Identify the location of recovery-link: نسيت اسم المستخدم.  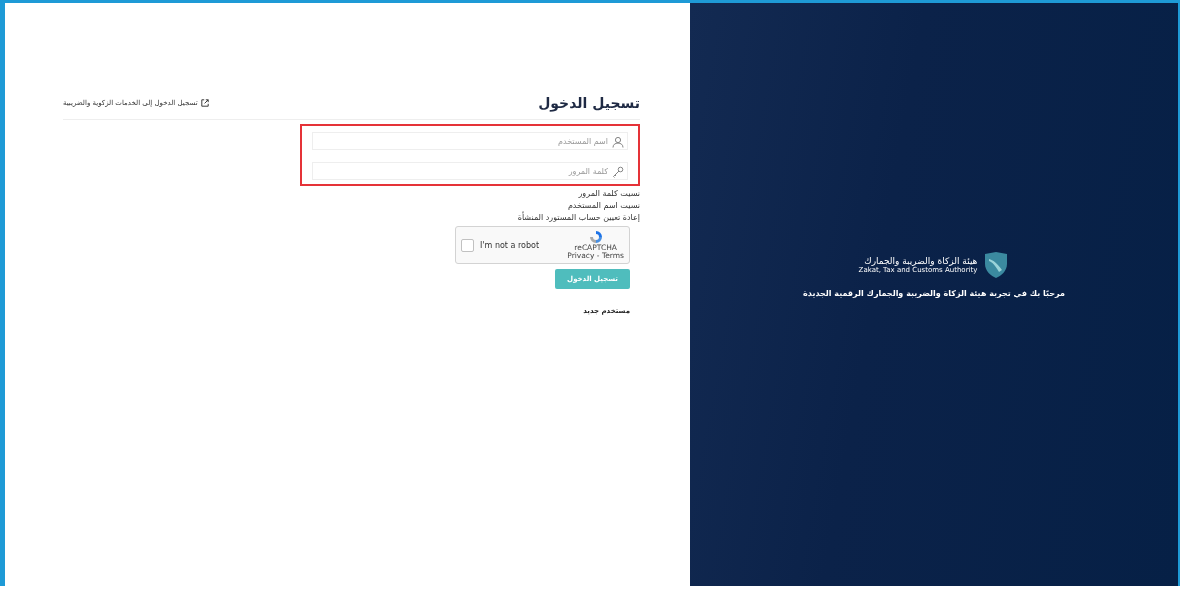
(603, 205).